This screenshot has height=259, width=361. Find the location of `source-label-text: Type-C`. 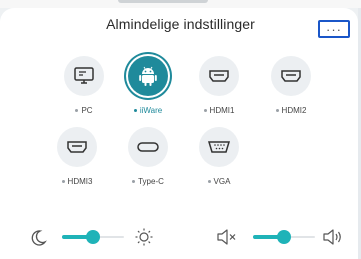

source-label-text: Type-C is located at coordinates (151, 181).